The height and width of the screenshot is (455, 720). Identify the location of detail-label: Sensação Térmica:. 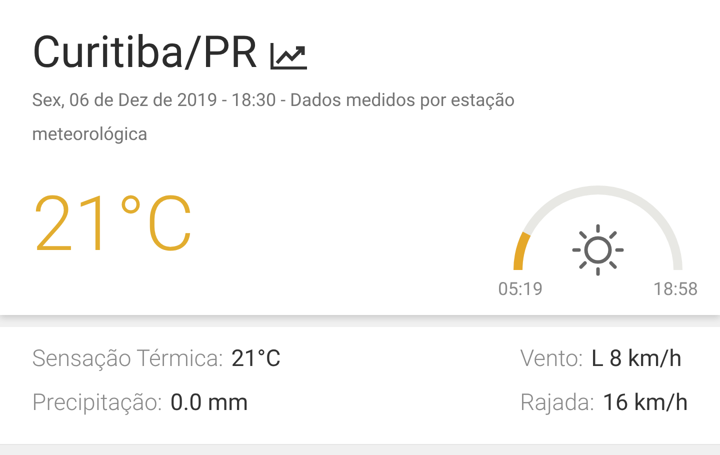
(128, 359).